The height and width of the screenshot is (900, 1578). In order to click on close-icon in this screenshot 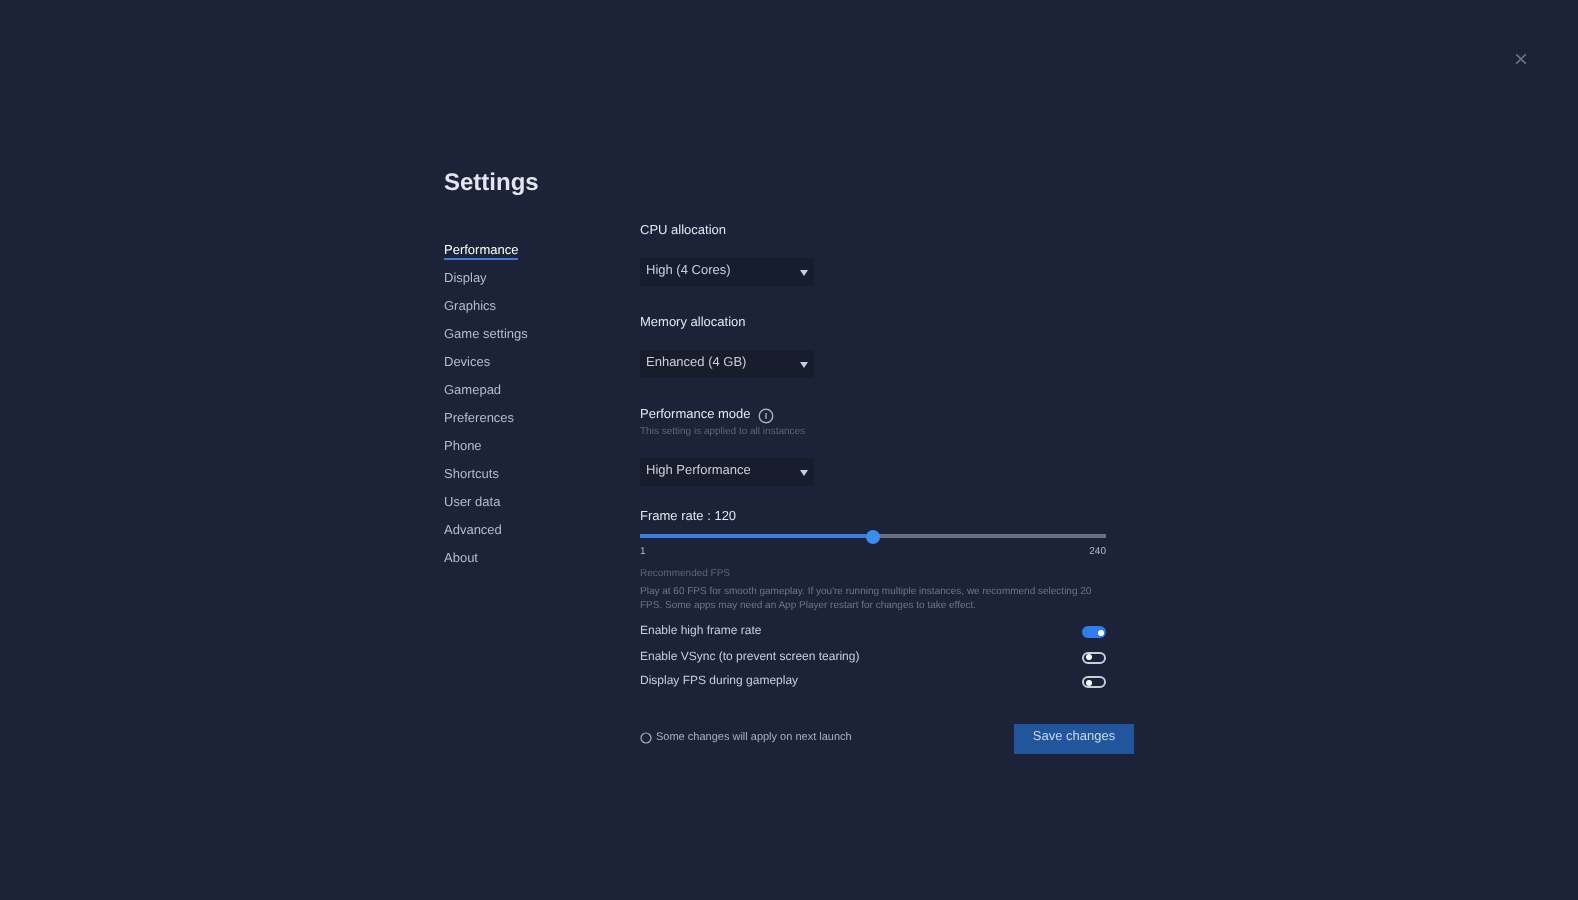, I will do `click(1521, 59)`.